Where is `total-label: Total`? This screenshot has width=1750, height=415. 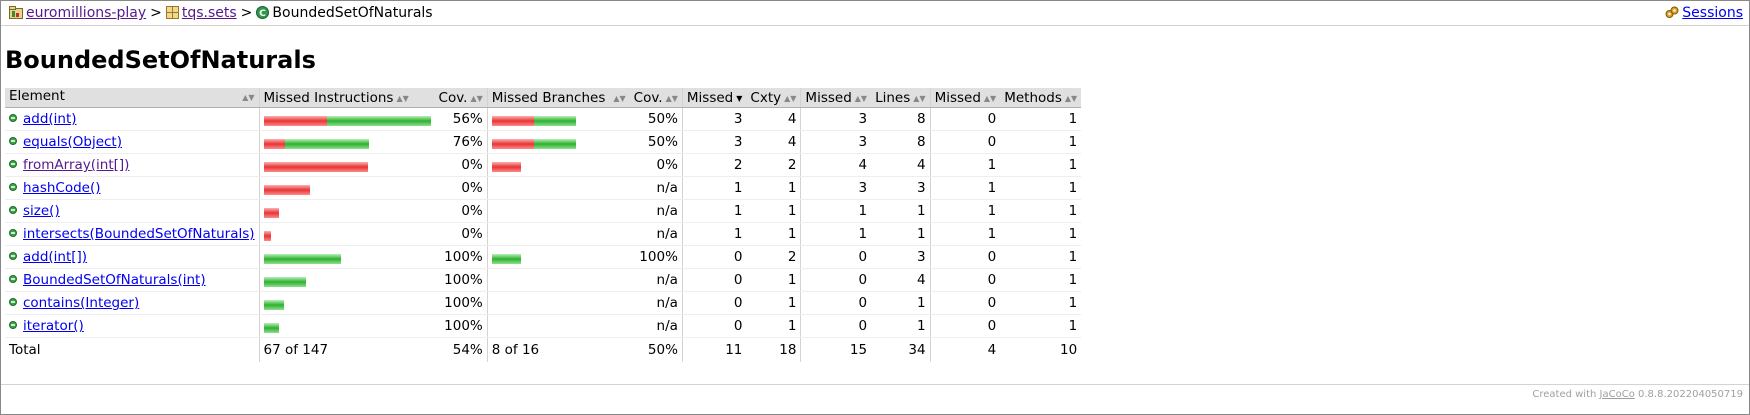 total-label: Total is located at coordinates (25, 350).